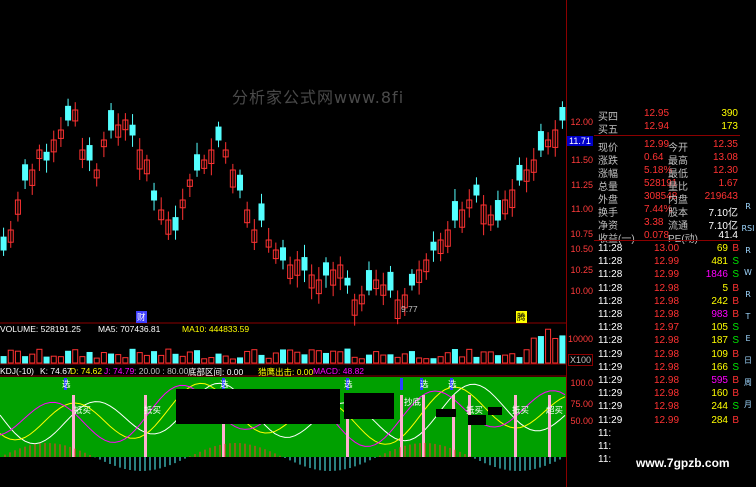 The image size is (756, 487). What do you see at coordinates (748, 360) in the screenshot?
I see `toolbar-button: 日` at bounding box center [748, 360].